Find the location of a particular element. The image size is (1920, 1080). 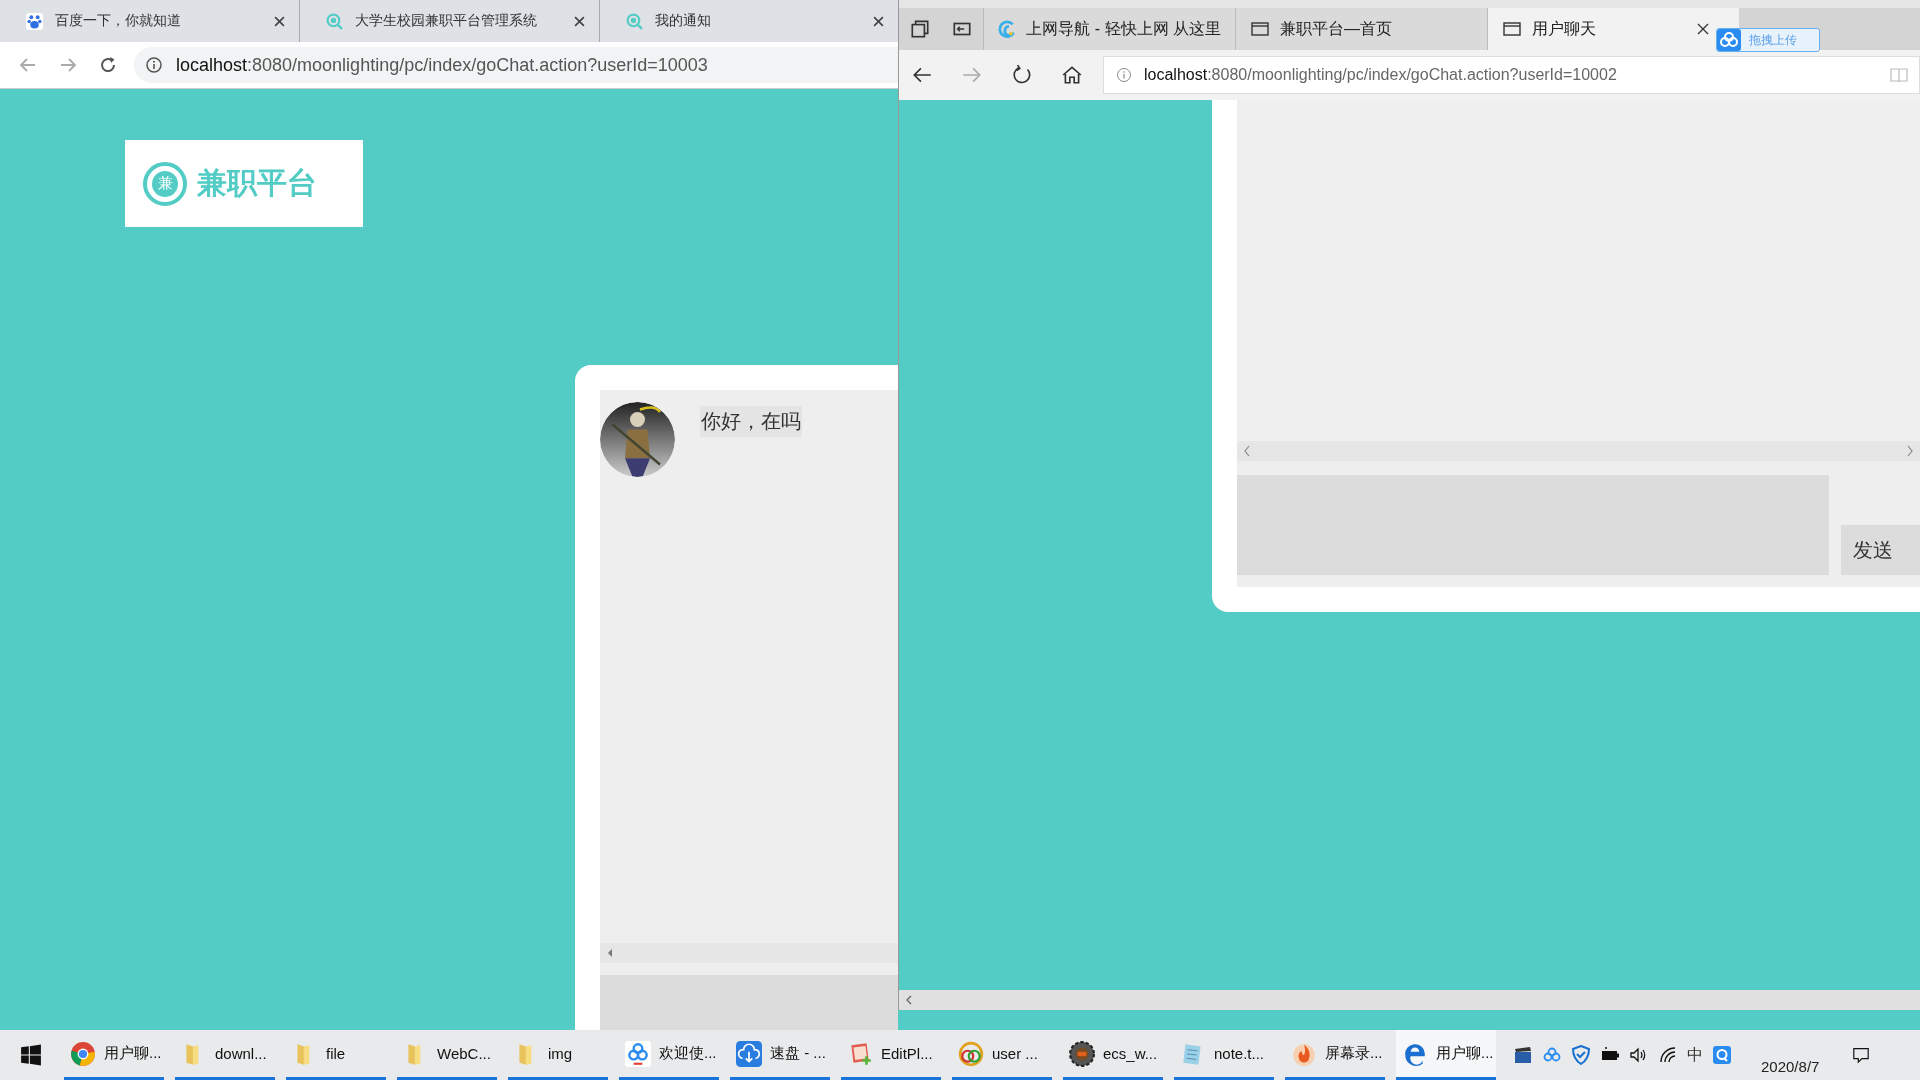

message-input is located at coordinates (1533, 525).